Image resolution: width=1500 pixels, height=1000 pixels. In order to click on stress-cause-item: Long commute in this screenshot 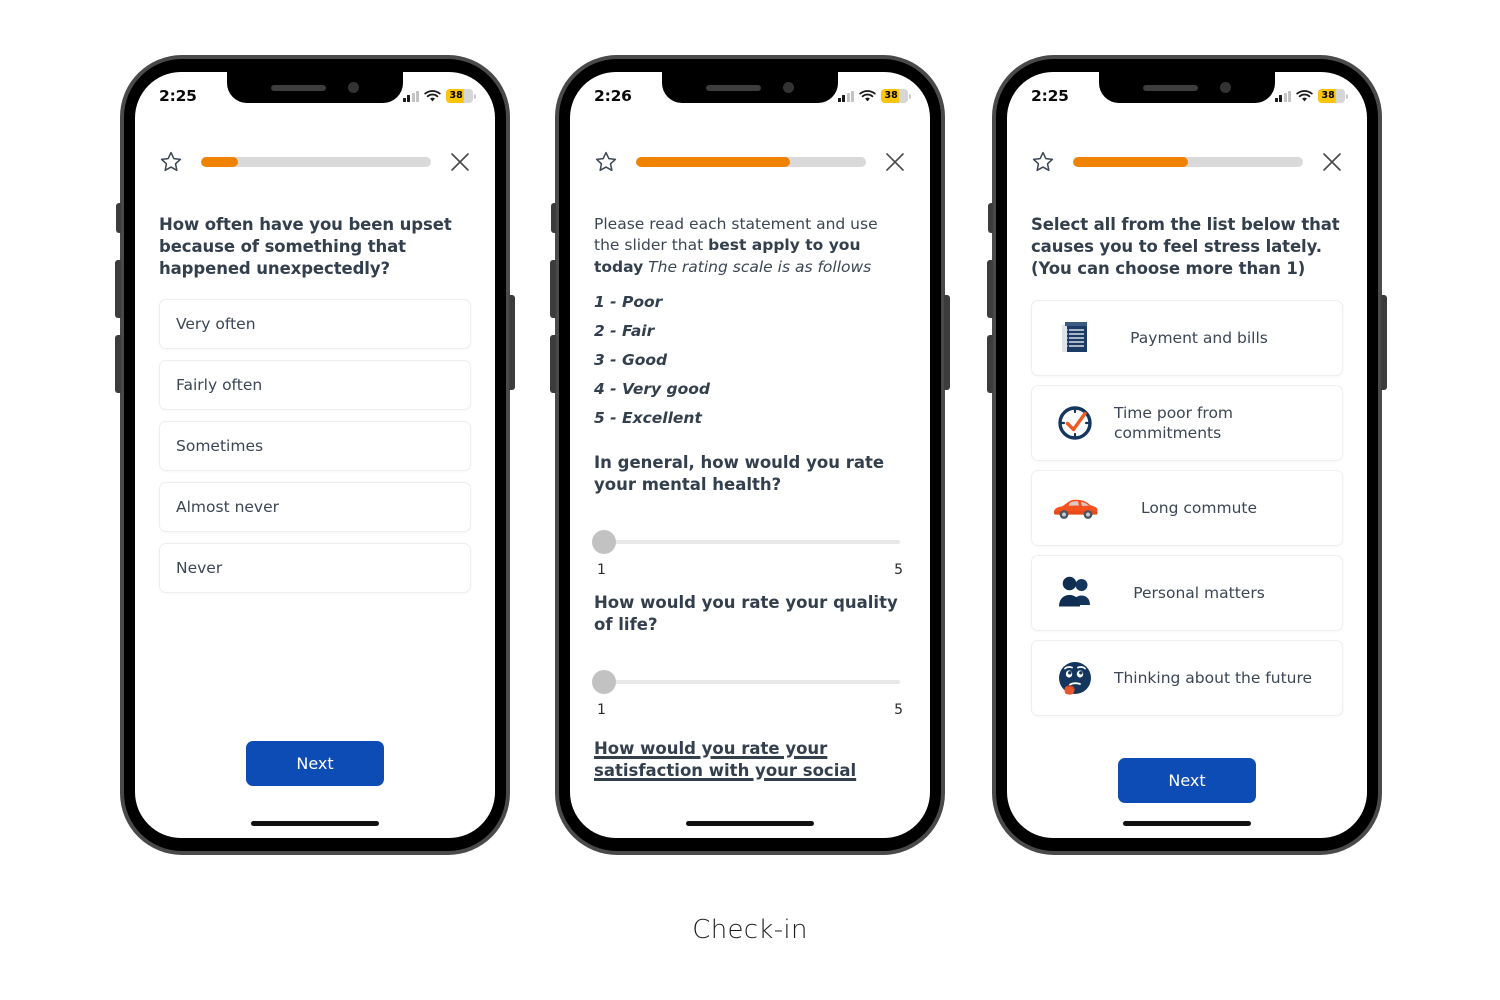, I will do `click(1187, 507)`.